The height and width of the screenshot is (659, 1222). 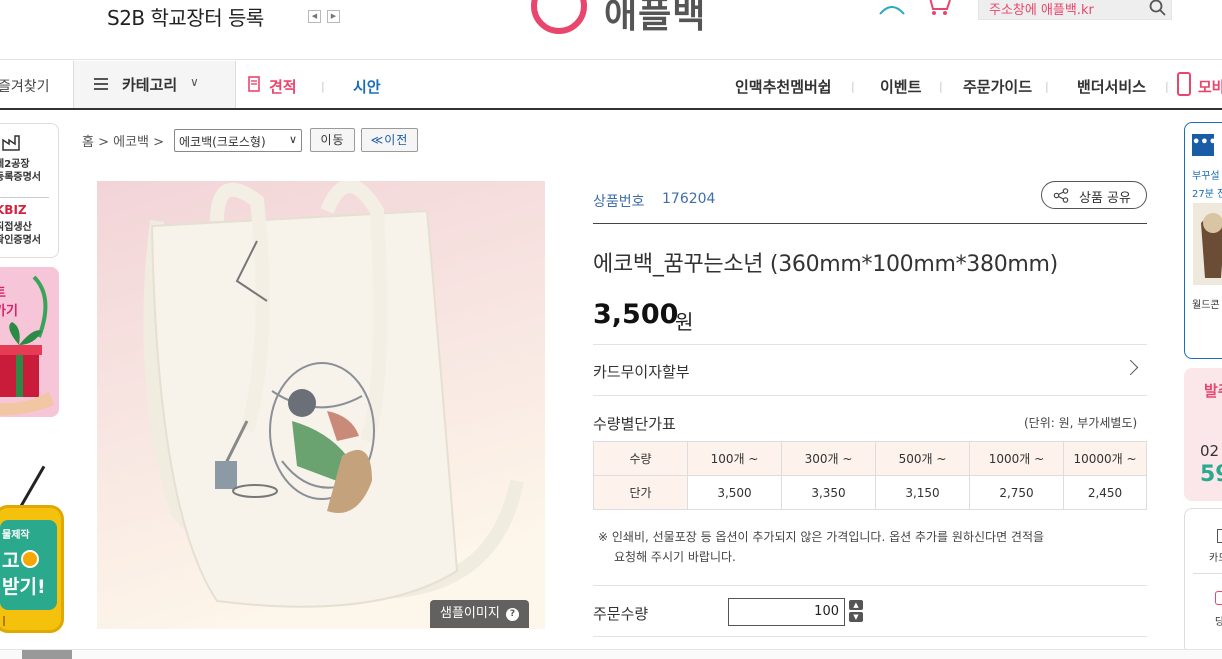 I want to click on move-button: 이동, so click(x=332, y=140).